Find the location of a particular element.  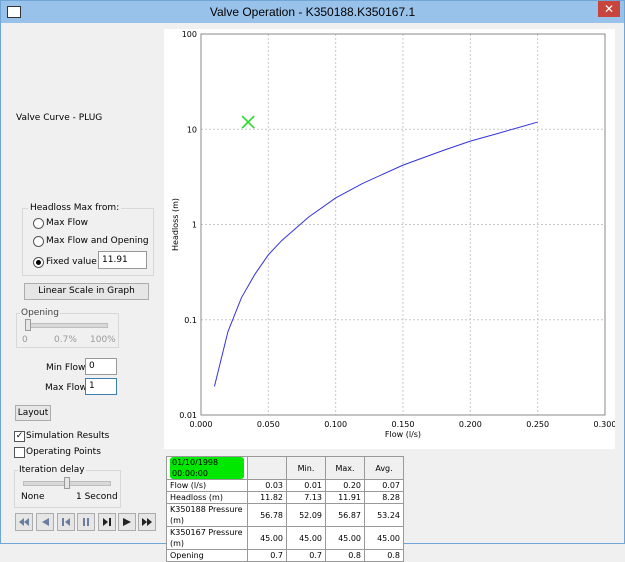

table-row: Headloss (m) 11.82 7.13 11.91 8.28 is located at coordinates (285, 497).